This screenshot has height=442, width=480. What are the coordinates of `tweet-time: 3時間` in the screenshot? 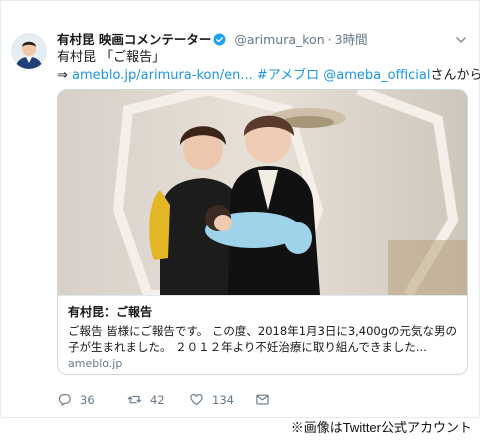 It's located at (351, 39).